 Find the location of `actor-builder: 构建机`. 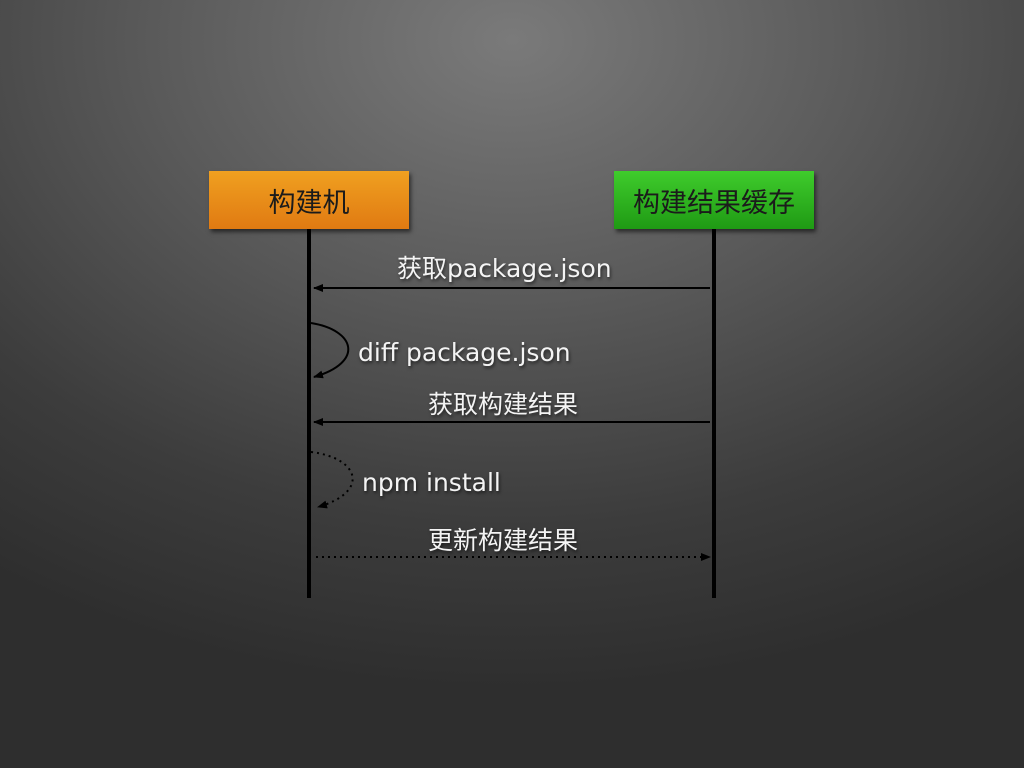

actor-builder: 构建机 is located at coordinates (309, 200).